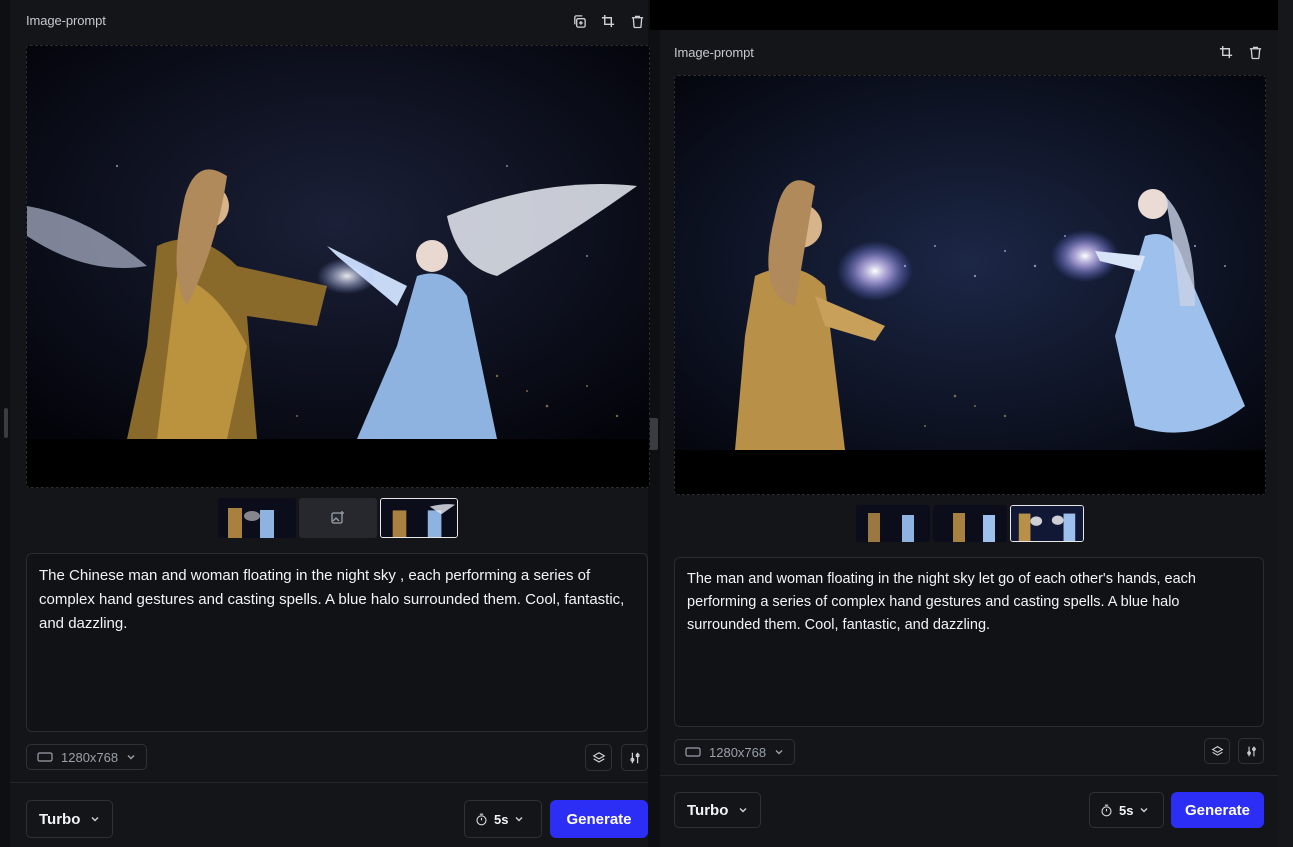 The image size is (1293, 847). What do you see at coordinates (579, 21) in the screenshot?
I see `copy-icon` at bounding box center [579, 21].